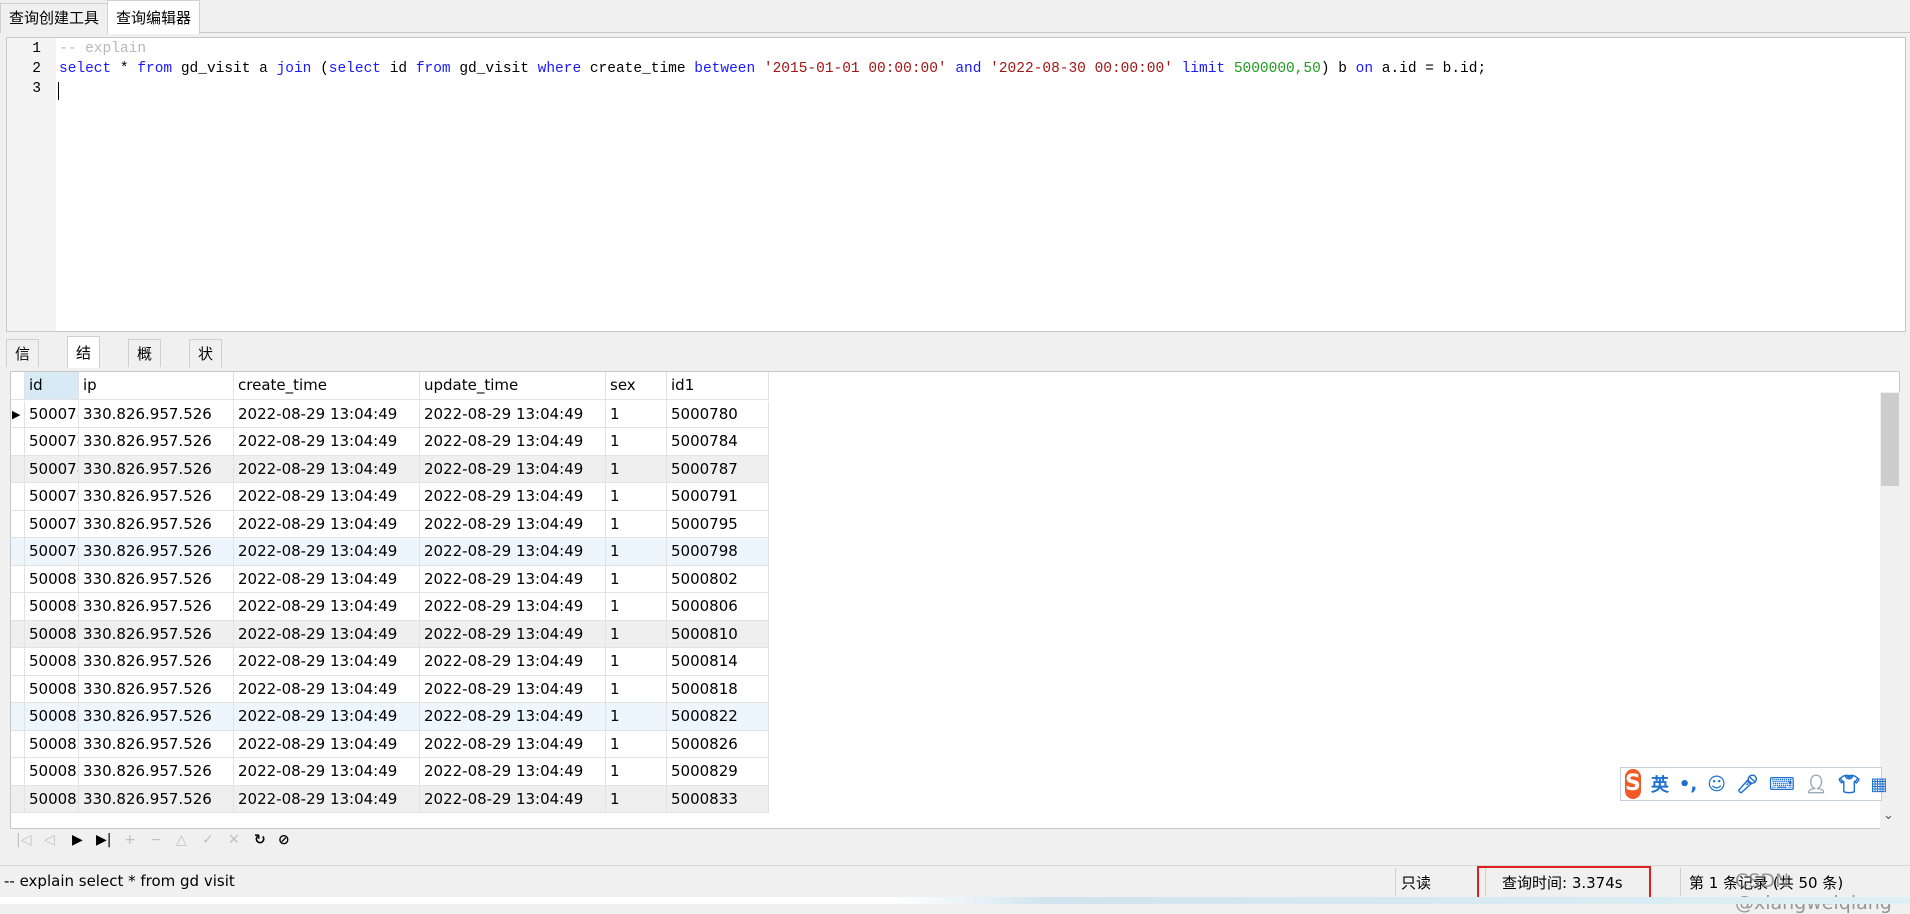 This screenshot has height=914, width=1910. Describe the element at coordinates (52, 607) in the screenshot. I see `cell-id: 5000806` at that location.